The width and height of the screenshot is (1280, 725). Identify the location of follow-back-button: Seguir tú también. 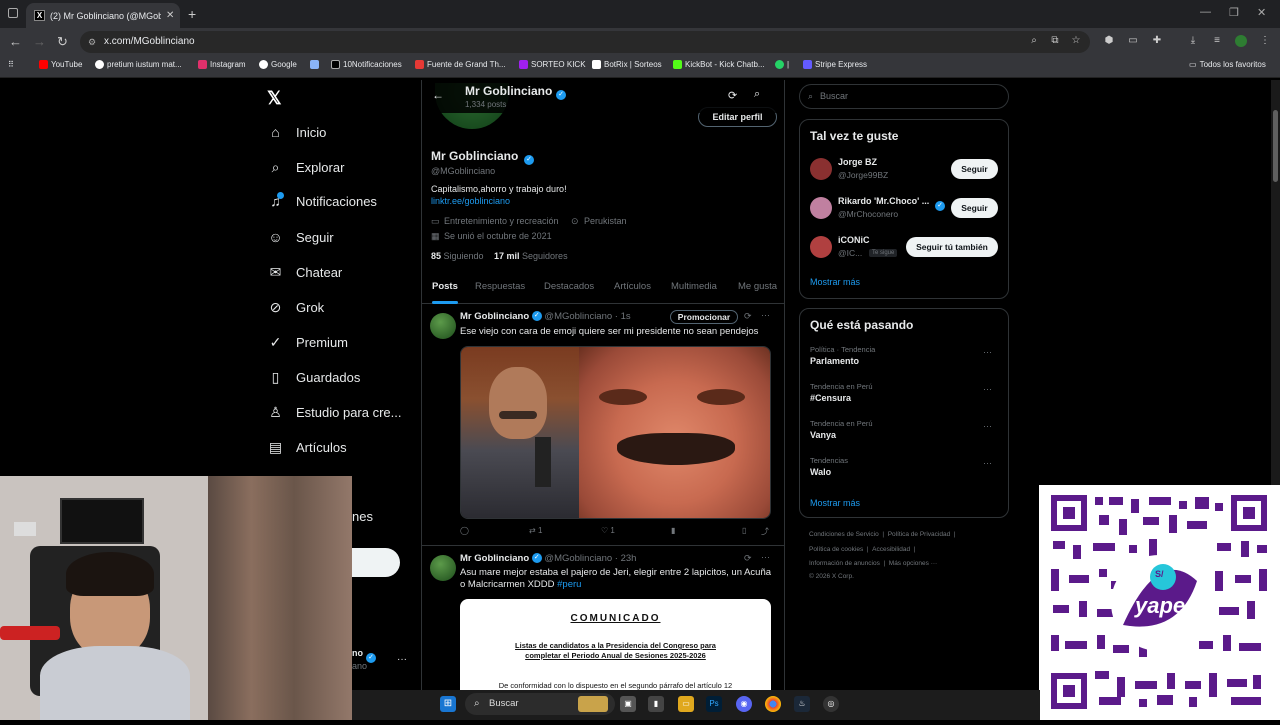
(952, 247).